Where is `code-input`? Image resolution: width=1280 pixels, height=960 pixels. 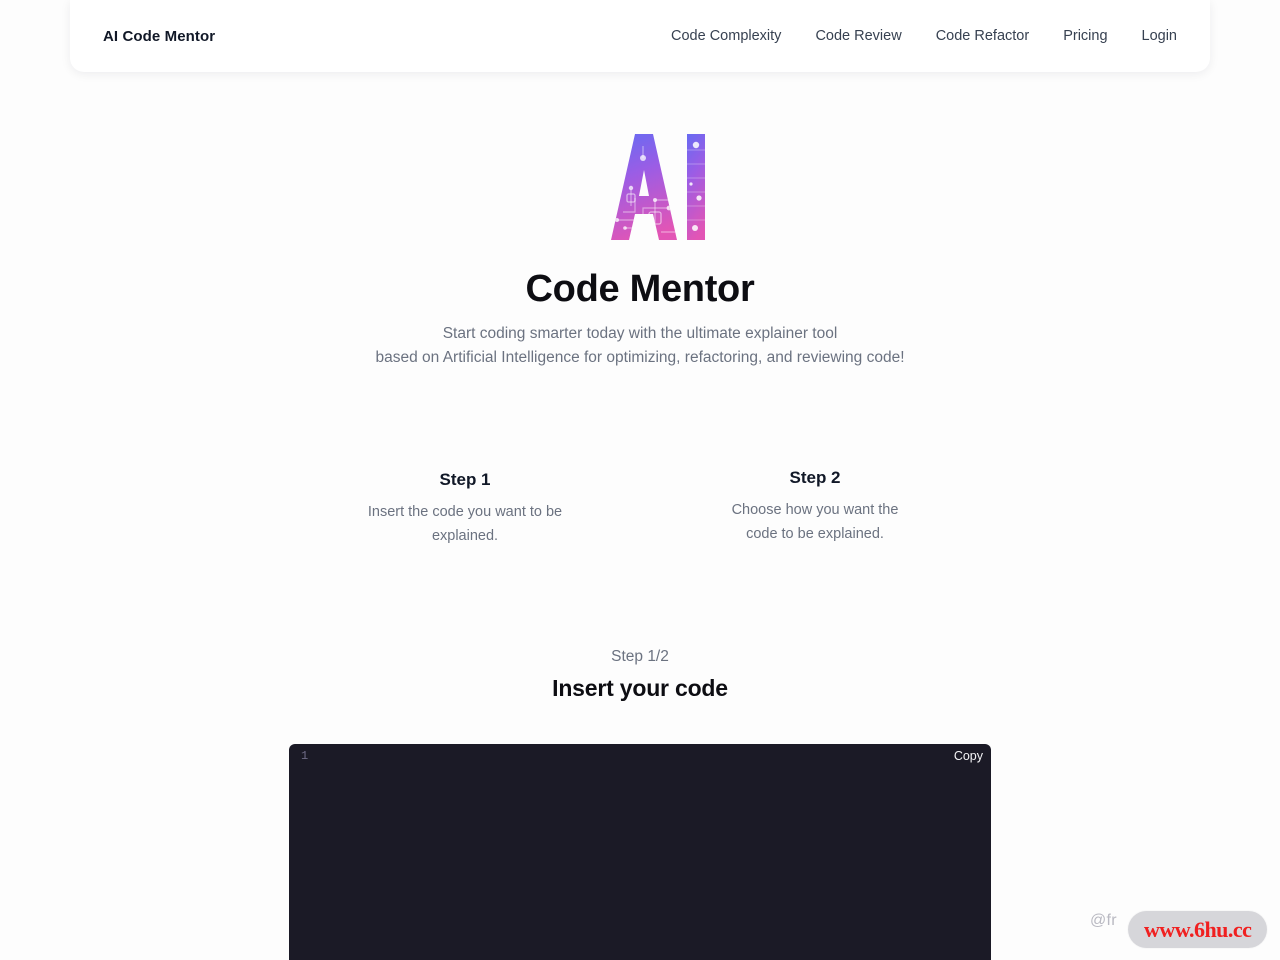 code-input is located at coordinates (655, 854).